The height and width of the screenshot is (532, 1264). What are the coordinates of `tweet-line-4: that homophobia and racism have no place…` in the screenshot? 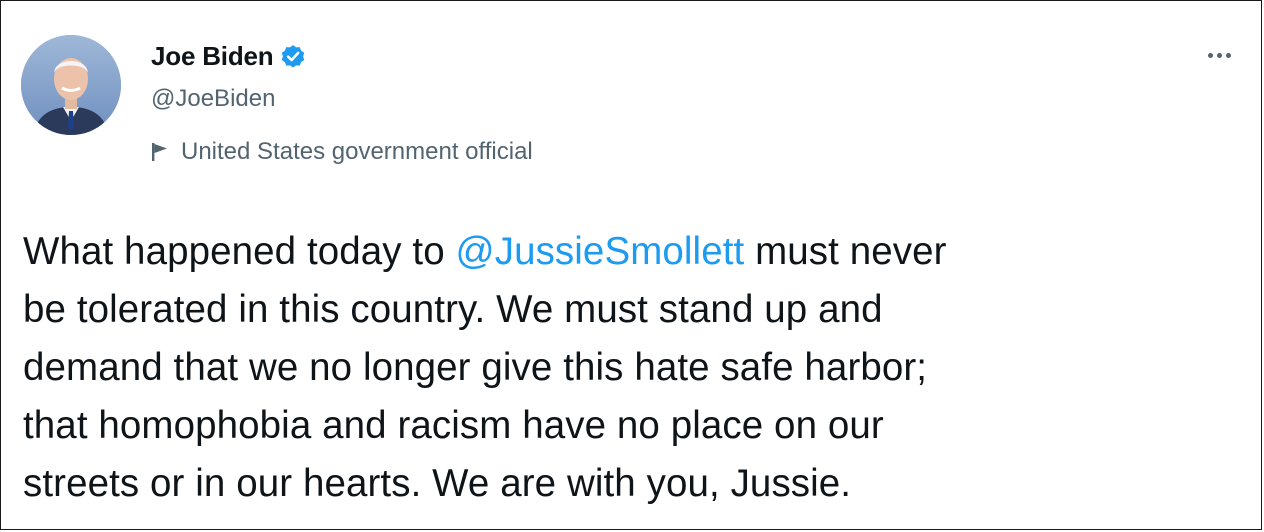 It's located at (453, 425).